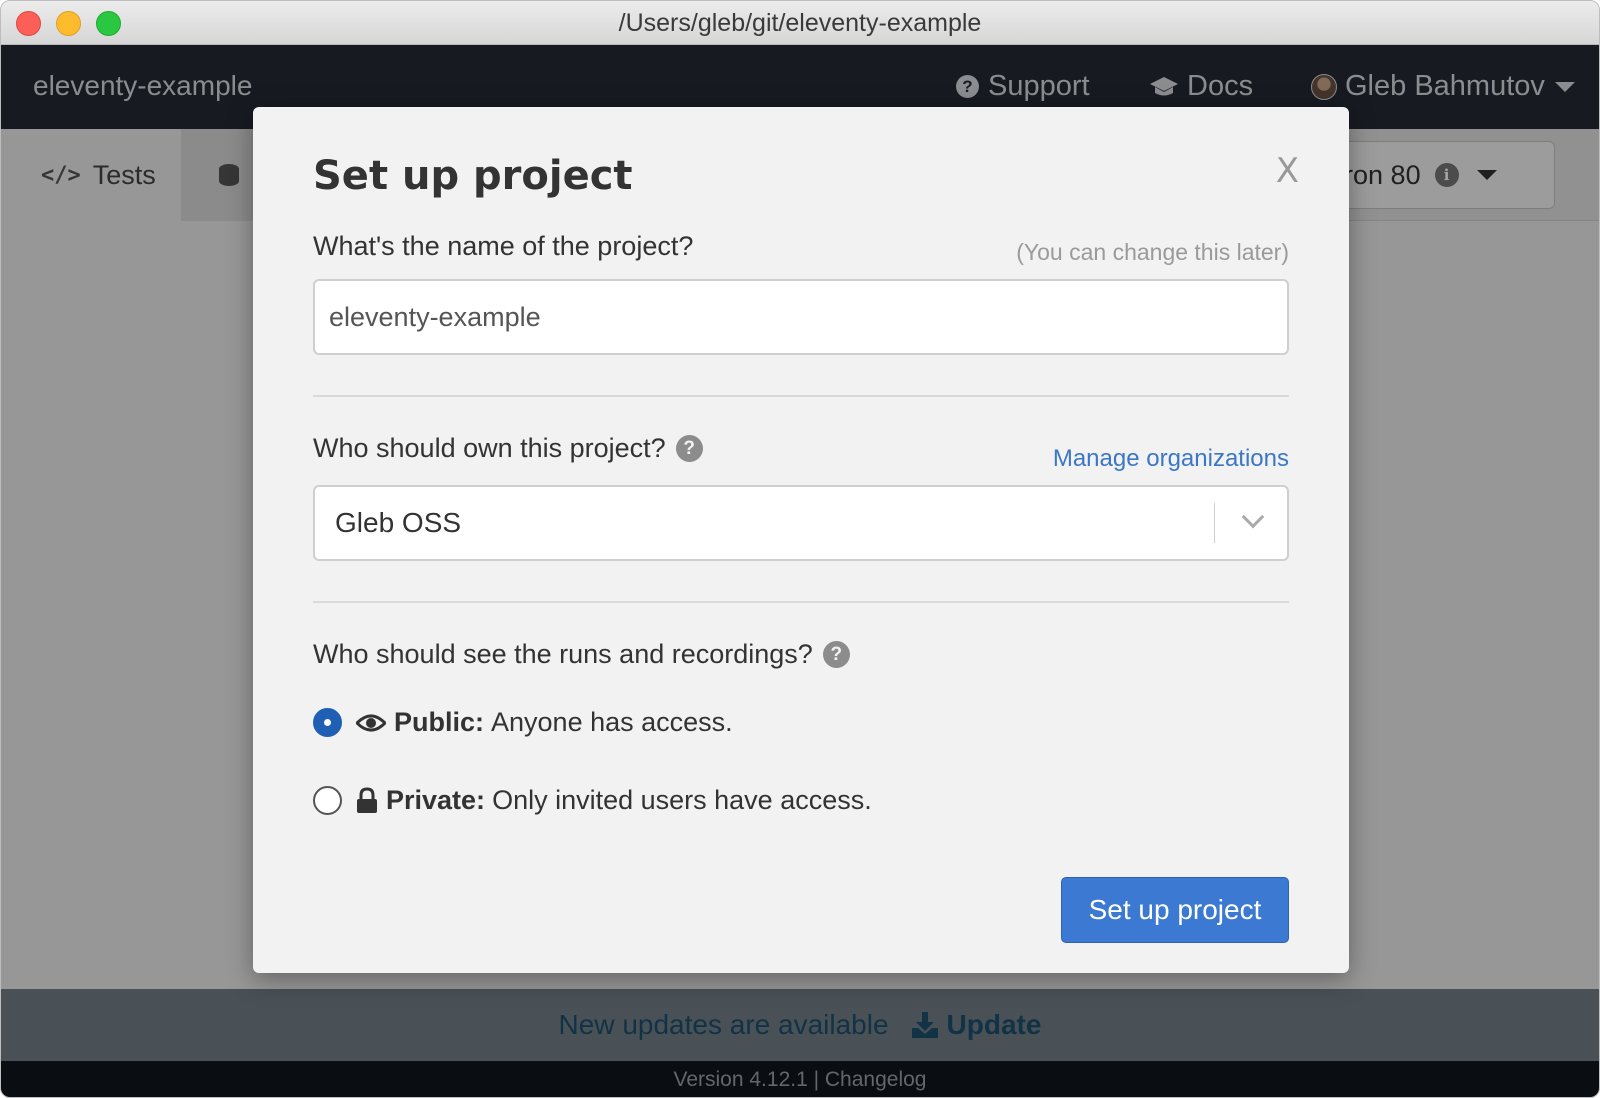  What do you see at coordinates (473, 176) in the screenshot?
I see `modal-title: Set up project` at bounding box center [473, 176].